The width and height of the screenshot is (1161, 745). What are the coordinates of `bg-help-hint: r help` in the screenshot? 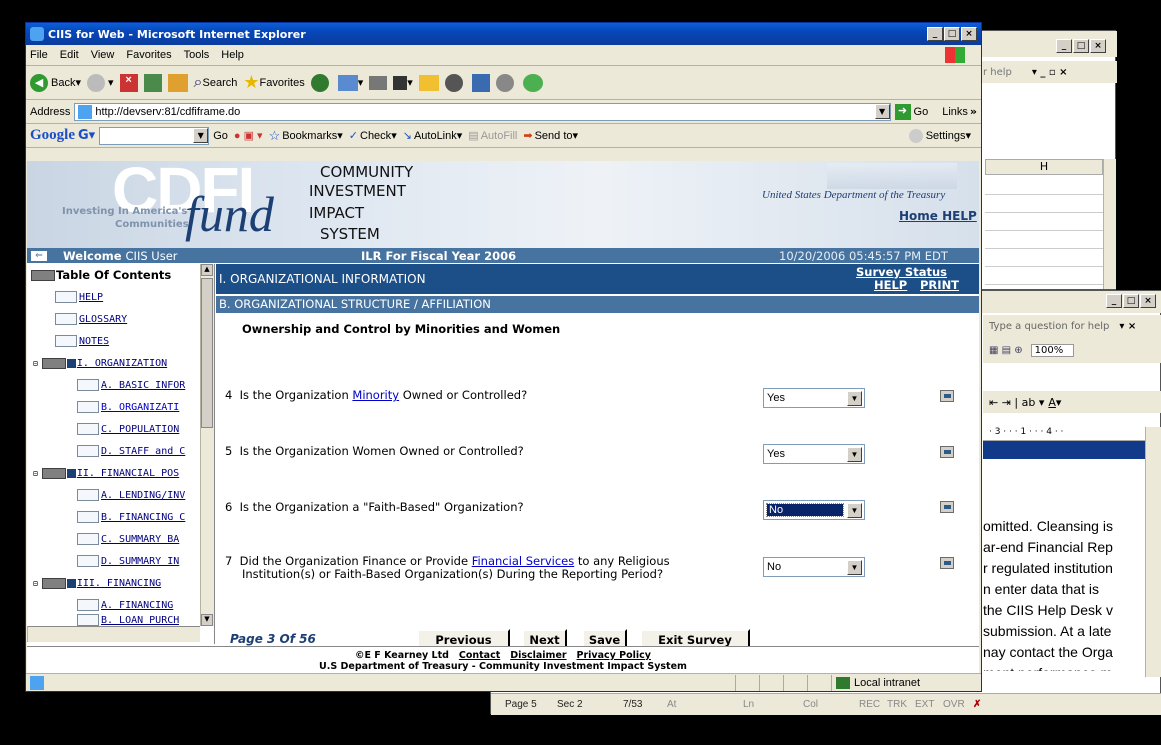 It's located at (997, 72).